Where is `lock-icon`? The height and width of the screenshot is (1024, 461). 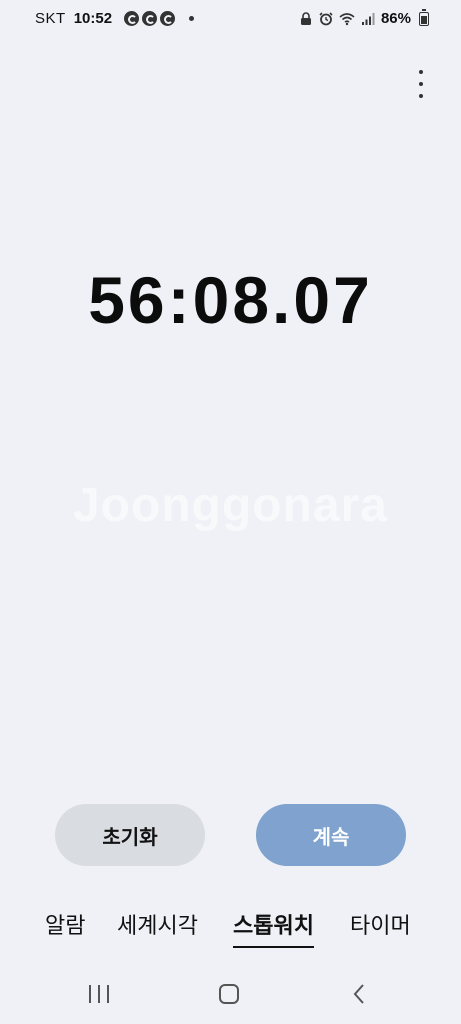
lock-icon is located at coordinates (305, 18).